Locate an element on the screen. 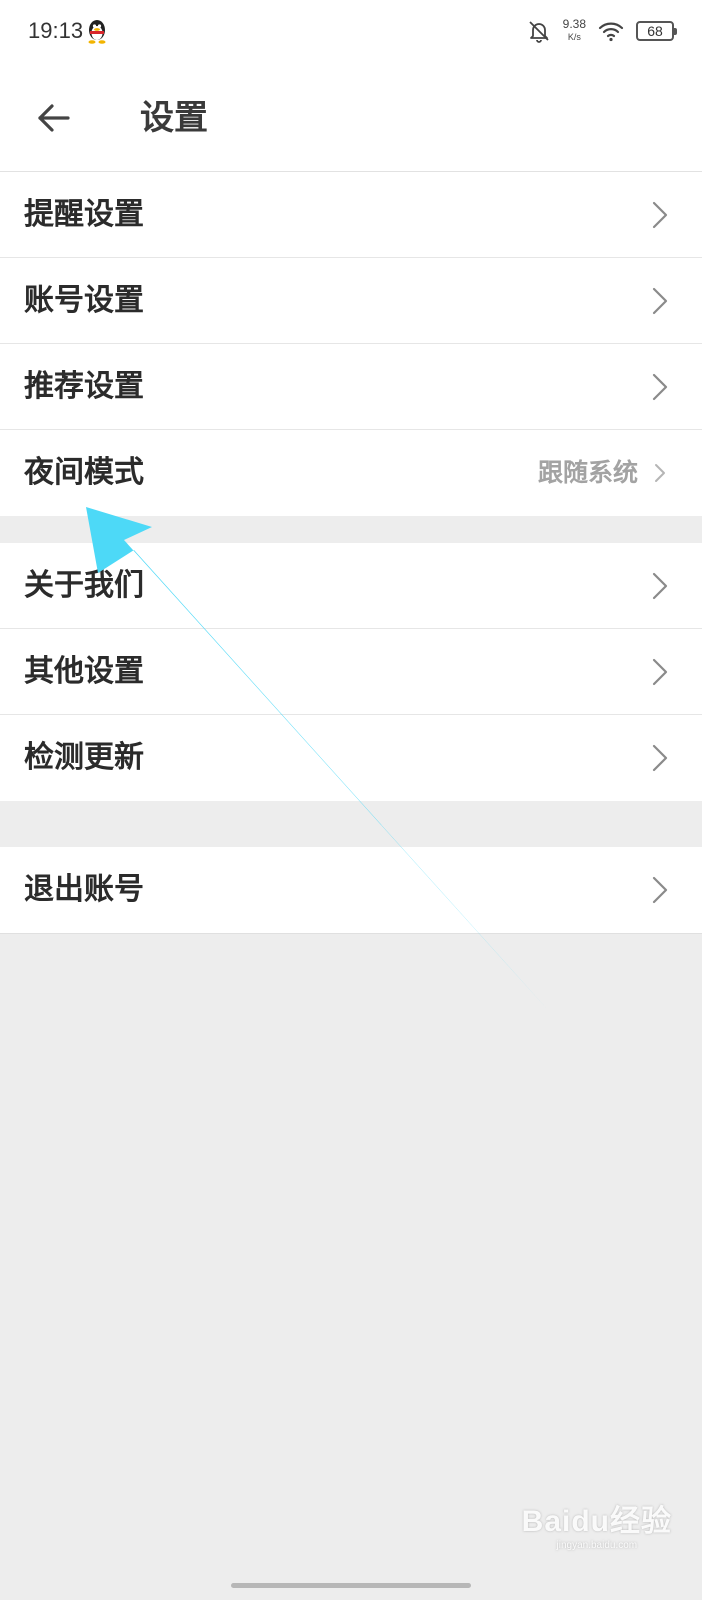 This screenshot has width=702, height=1600. item-label: 推荐设置 is located at coordinates (84, 386).